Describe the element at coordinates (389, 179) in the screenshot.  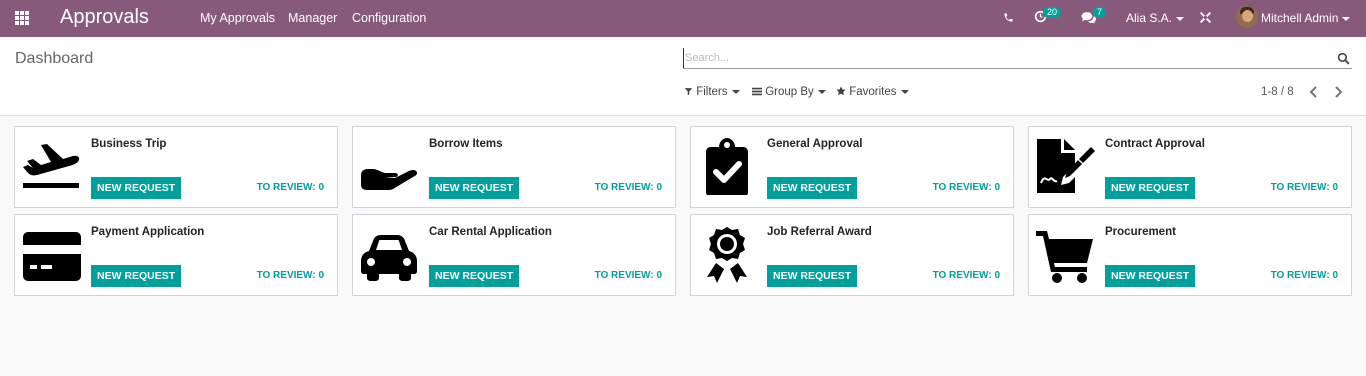
I see `hand-icon` at that location.